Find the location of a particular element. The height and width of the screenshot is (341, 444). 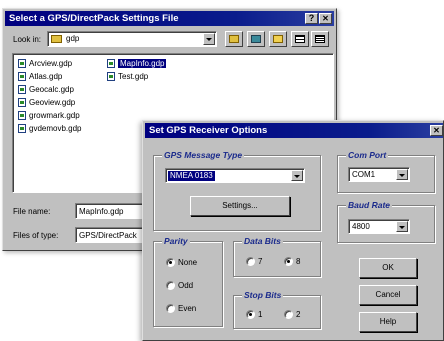

parity-odd-radio: Odd is located at coordinates (179, 286).